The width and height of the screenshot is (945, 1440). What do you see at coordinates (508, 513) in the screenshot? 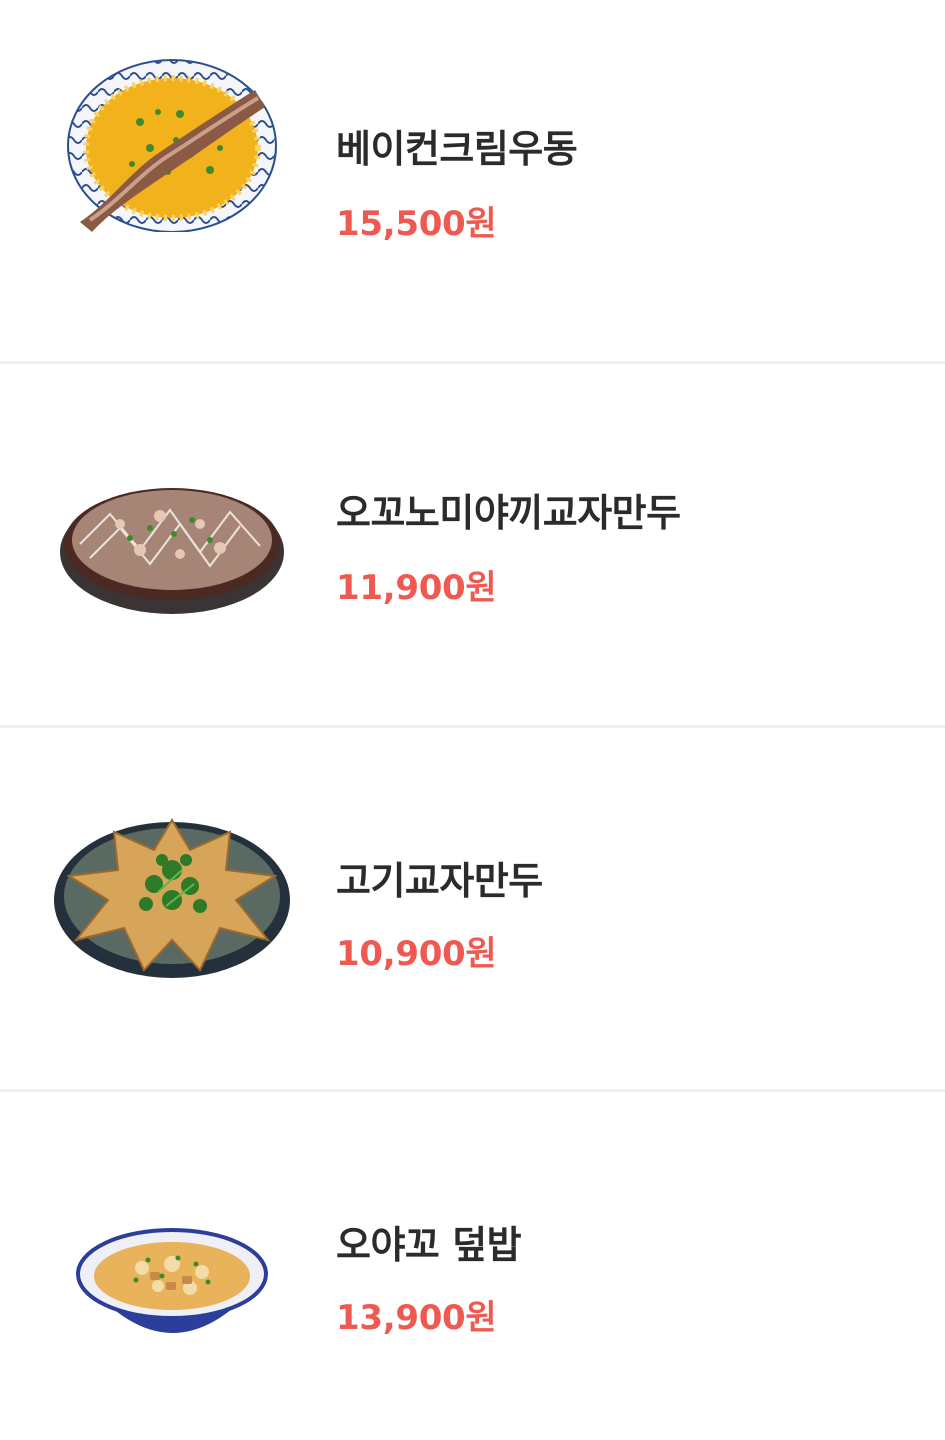
I see `menu-item-name: 오꼬노미야끼교자만두` at bounding box center [508, 513].